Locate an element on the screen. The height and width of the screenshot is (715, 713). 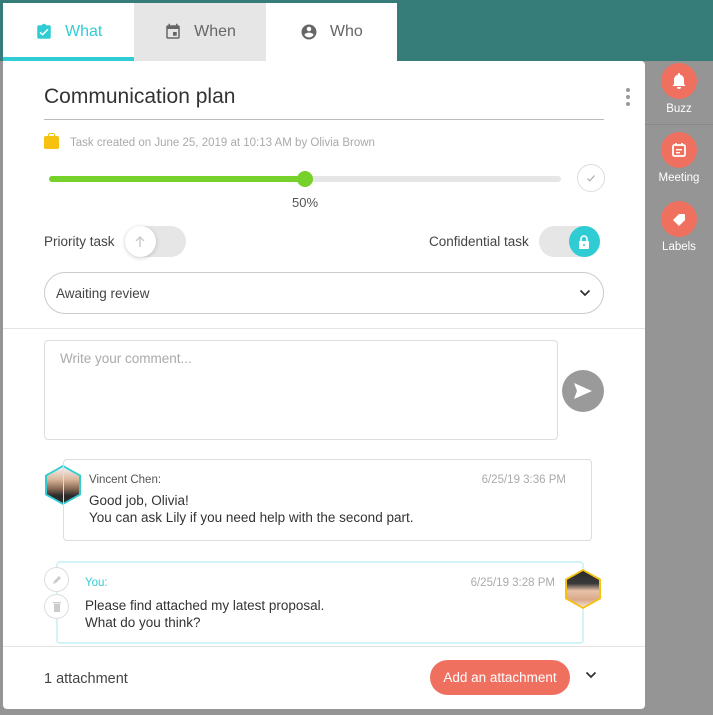
sidebar-item-meeting: Meeting is located at coordinates (679, 158).